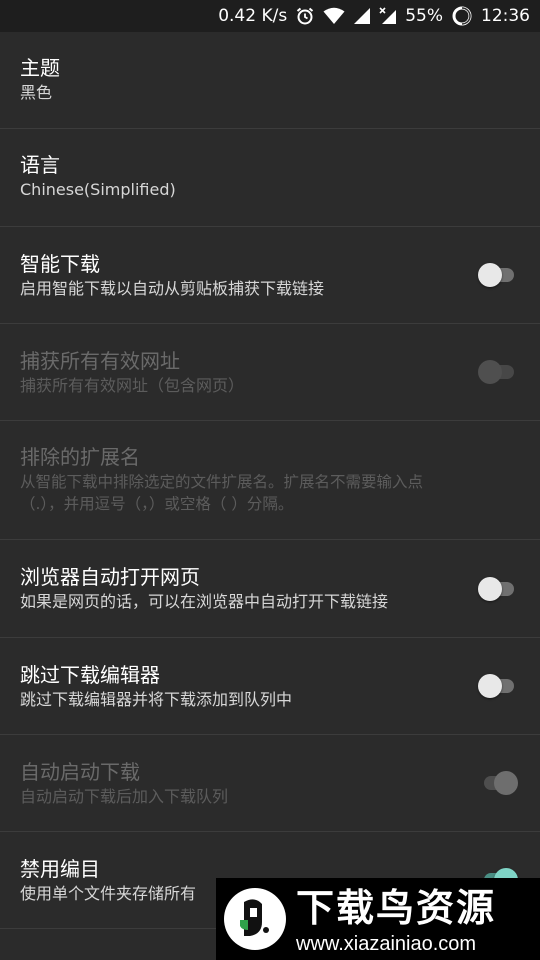 This screenshot has width=540, height=960. Describe the element at coordinates (124, 796) in the screenshot. I see `setting-summary: 自动启动下载后加入下载队列` at that location.